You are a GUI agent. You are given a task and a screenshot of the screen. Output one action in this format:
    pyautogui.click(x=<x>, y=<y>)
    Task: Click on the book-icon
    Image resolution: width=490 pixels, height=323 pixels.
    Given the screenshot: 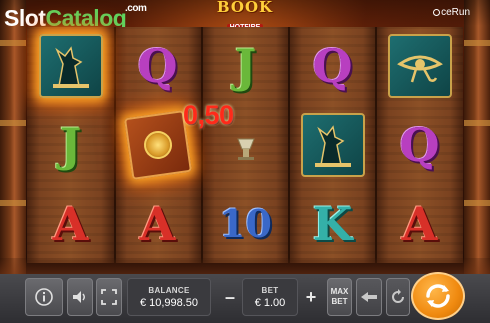 What is the action you would take?
    pyautogui.click(x=157, y=145)
    